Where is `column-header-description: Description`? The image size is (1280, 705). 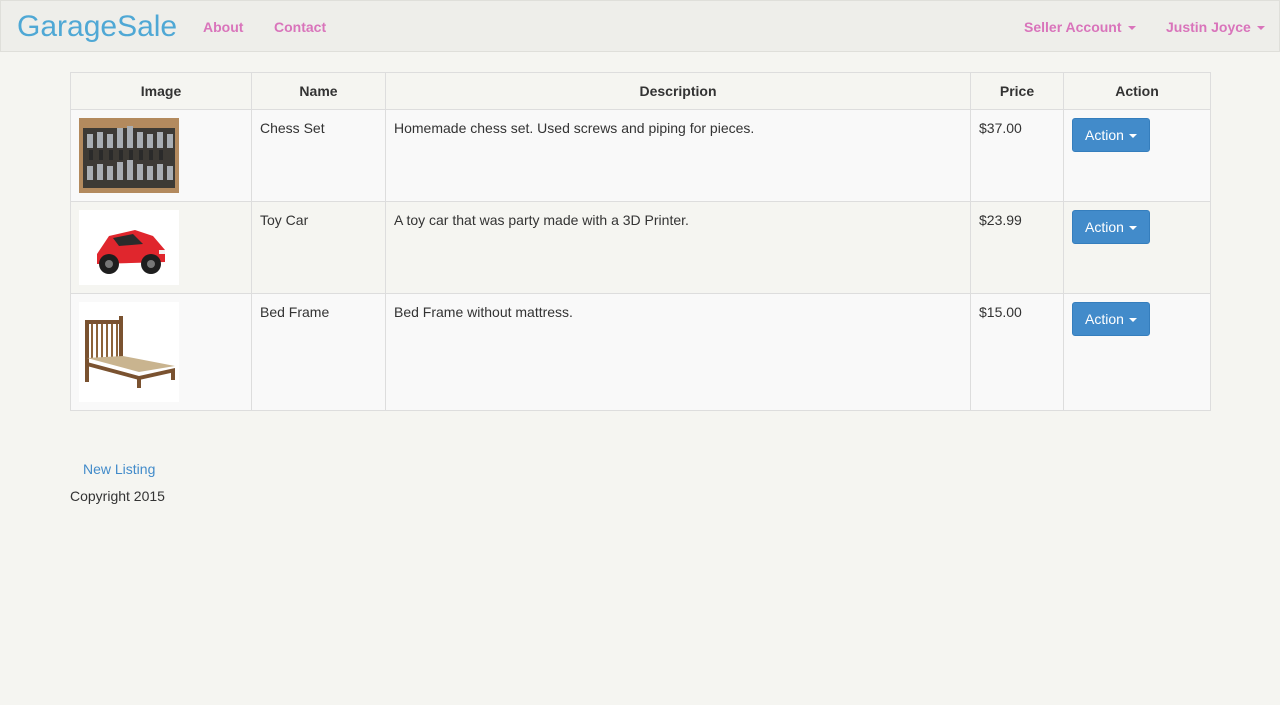 column-header-description: Description is located at coordinates (678, 91).